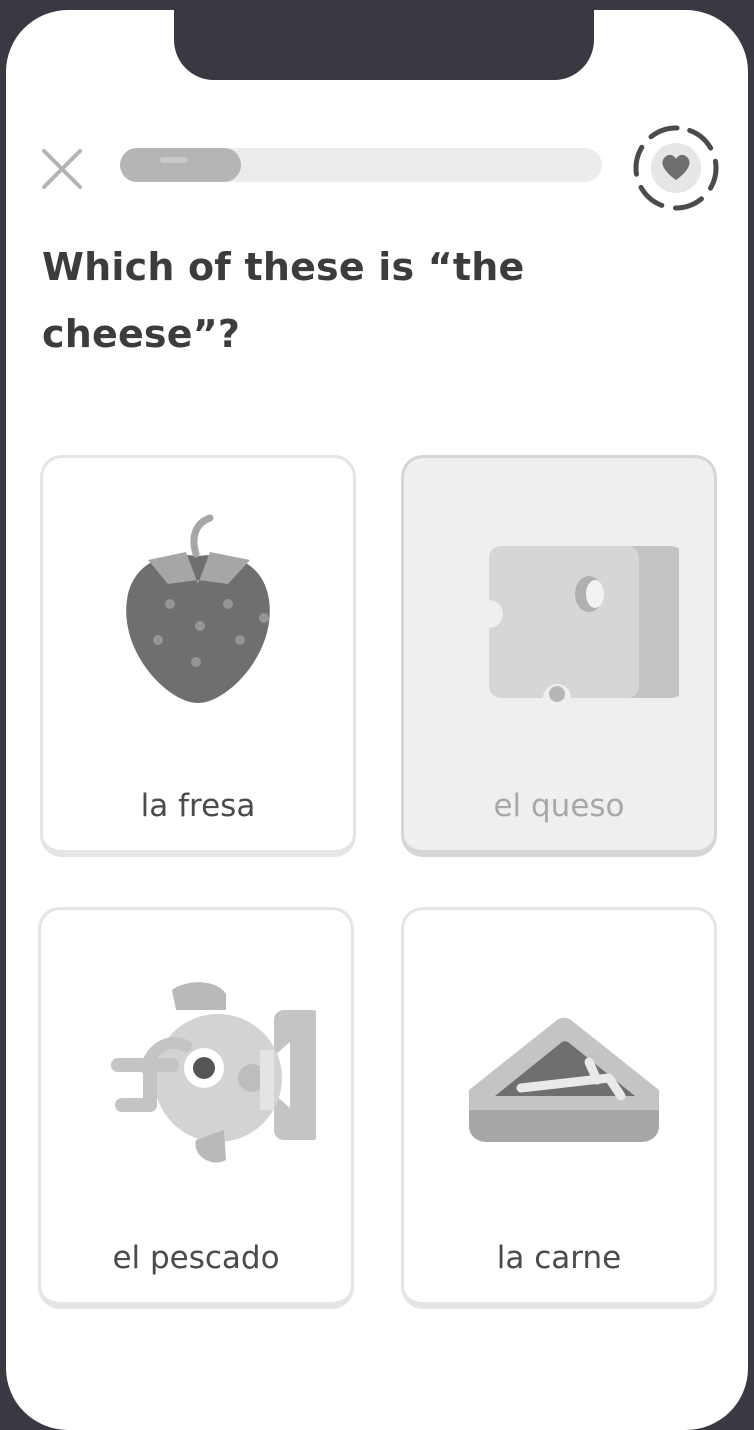 This screenshot has width=754, height=1430. I want to click on choice-label: el queso, so click(559, 806).